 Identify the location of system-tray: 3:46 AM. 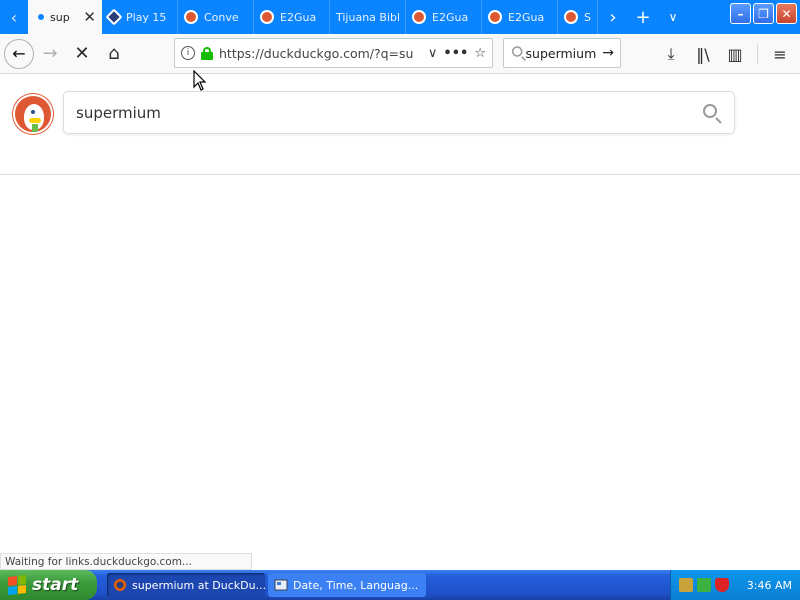
(735, 585).